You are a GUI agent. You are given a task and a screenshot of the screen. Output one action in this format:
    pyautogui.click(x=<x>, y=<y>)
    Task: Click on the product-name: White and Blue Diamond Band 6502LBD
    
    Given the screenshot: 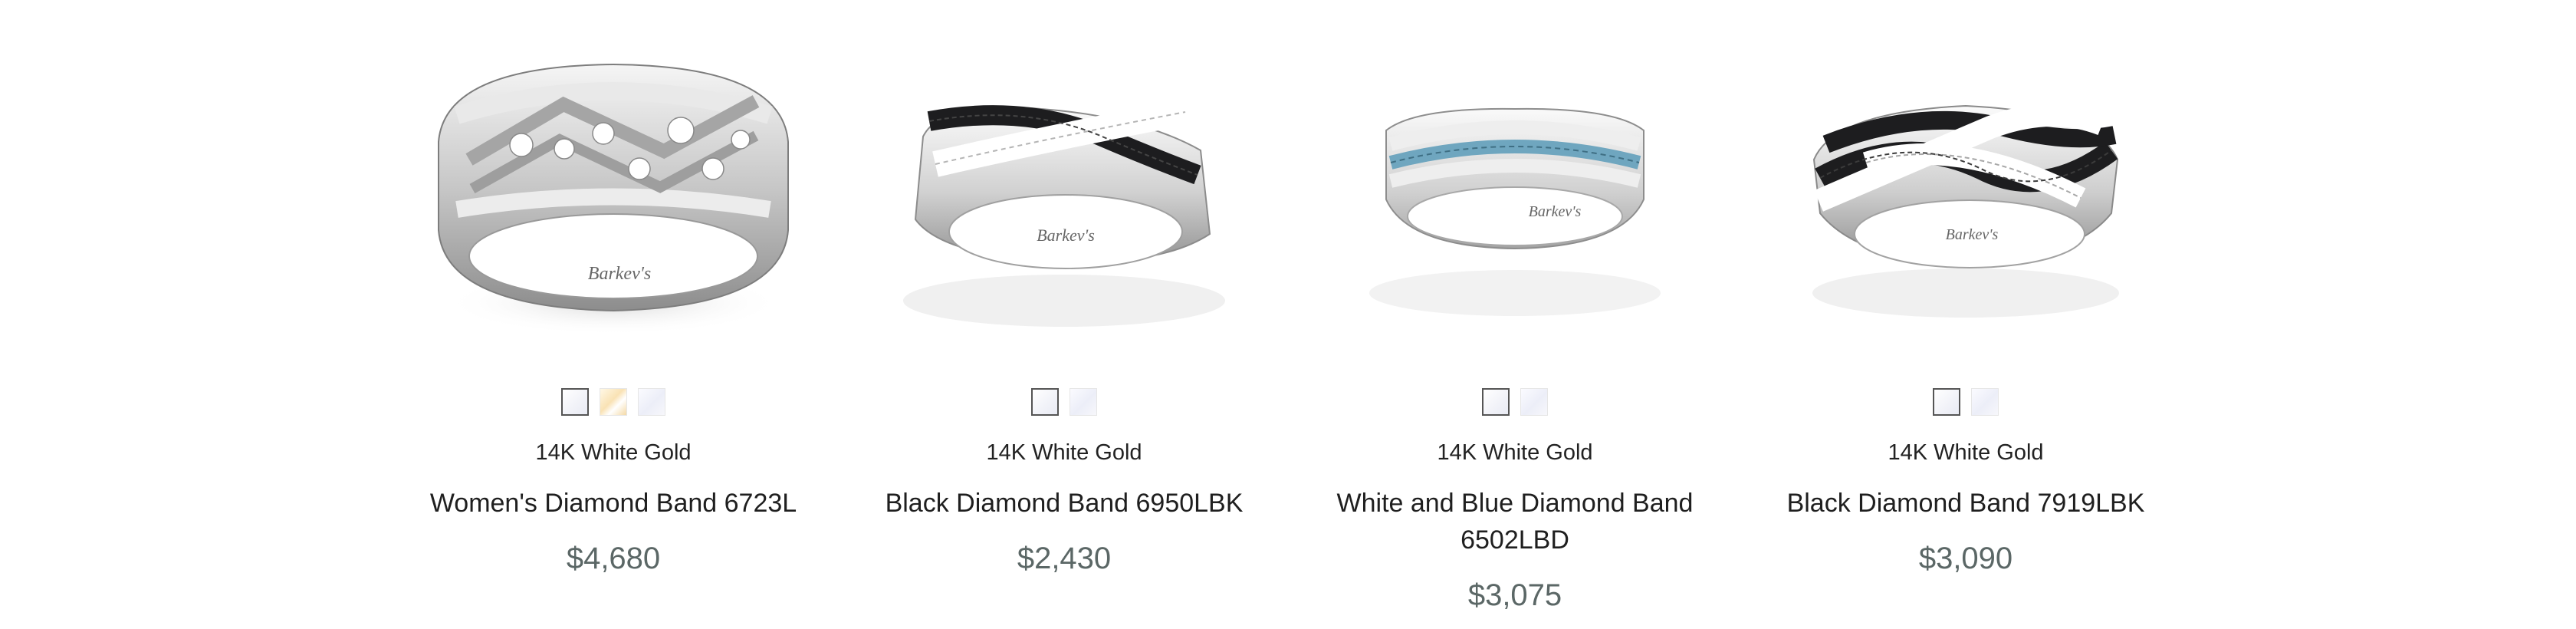 What is the action you would take?
    pyautogui.click(x=1515, y=522)
    